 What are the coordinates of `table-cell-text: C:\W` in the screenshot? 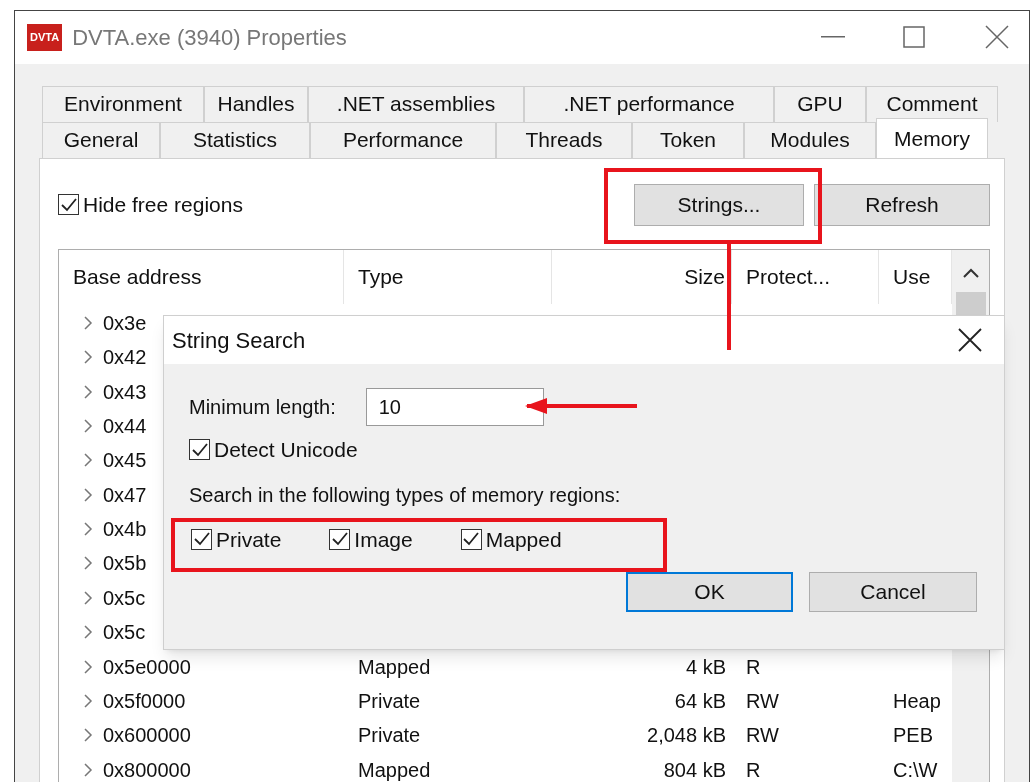 It's located at (915, 769).